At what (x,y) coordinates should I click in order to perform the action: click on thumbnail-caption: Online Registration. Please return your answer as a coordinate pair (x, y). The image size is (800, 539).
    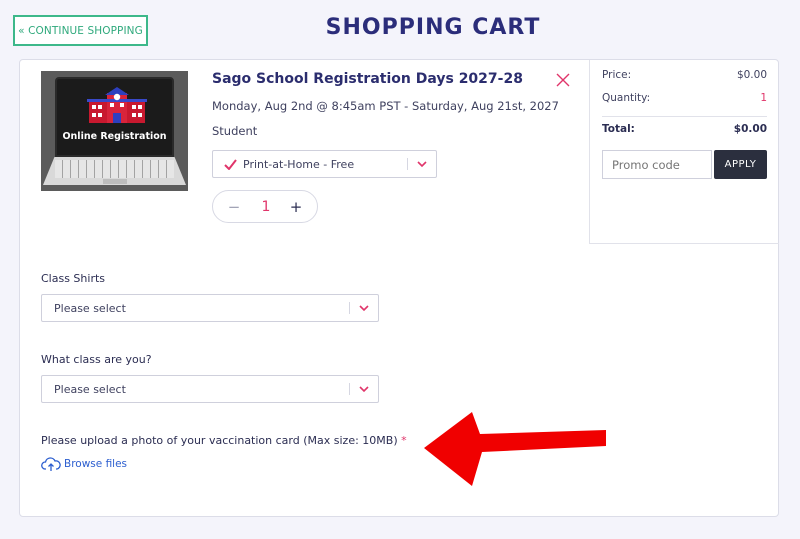
    Looking at the image, I should click on (114, 136).